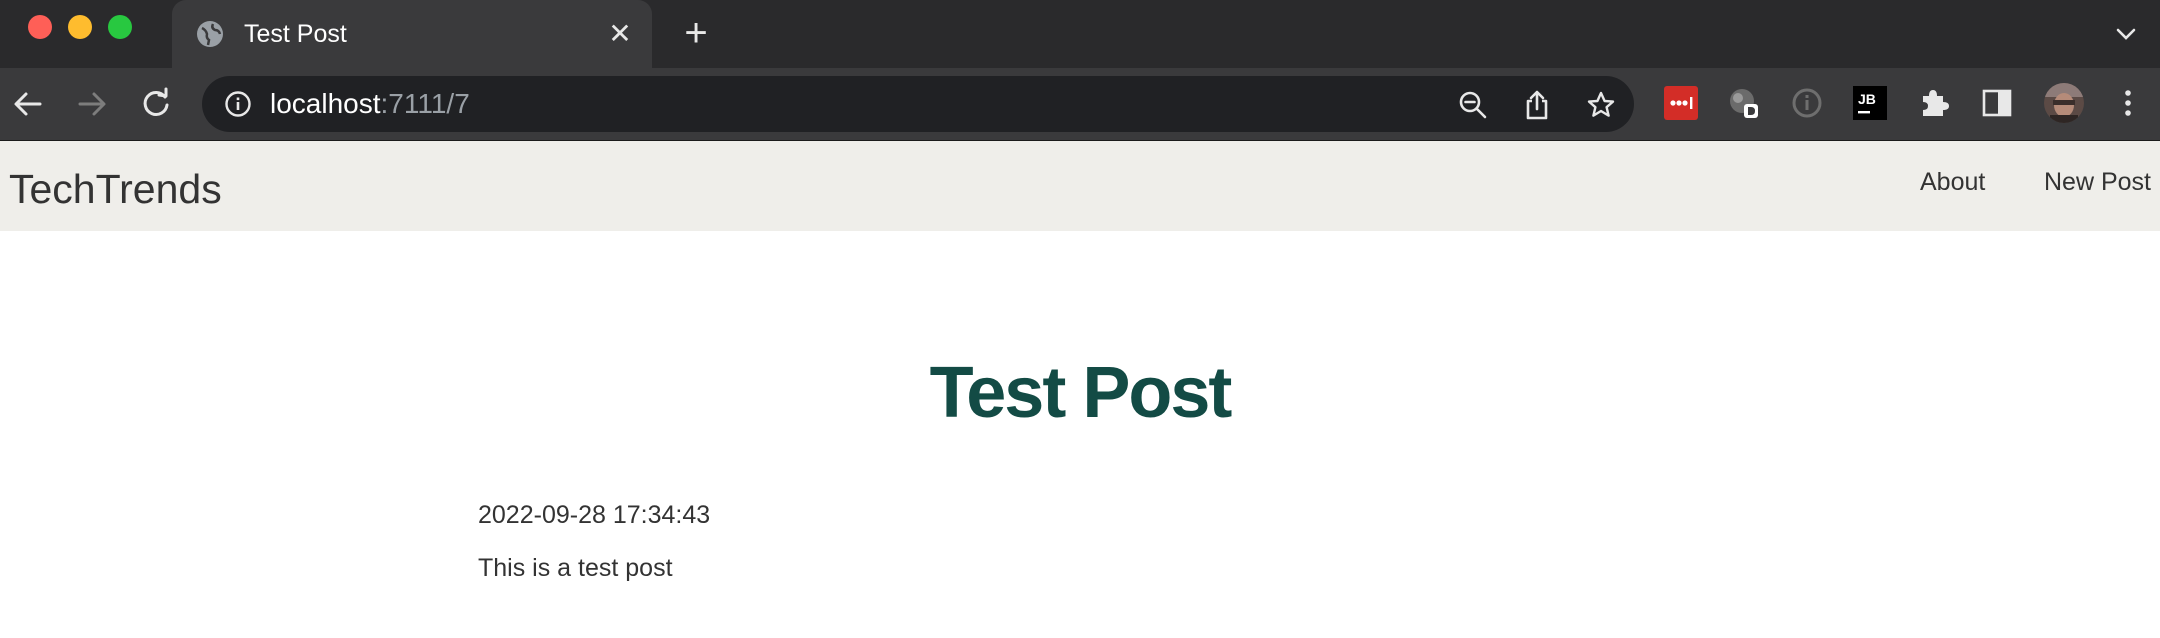  Describe the element at coordinates (1744, 103) in the screenshot. I see `extension-d-icon` at that location.